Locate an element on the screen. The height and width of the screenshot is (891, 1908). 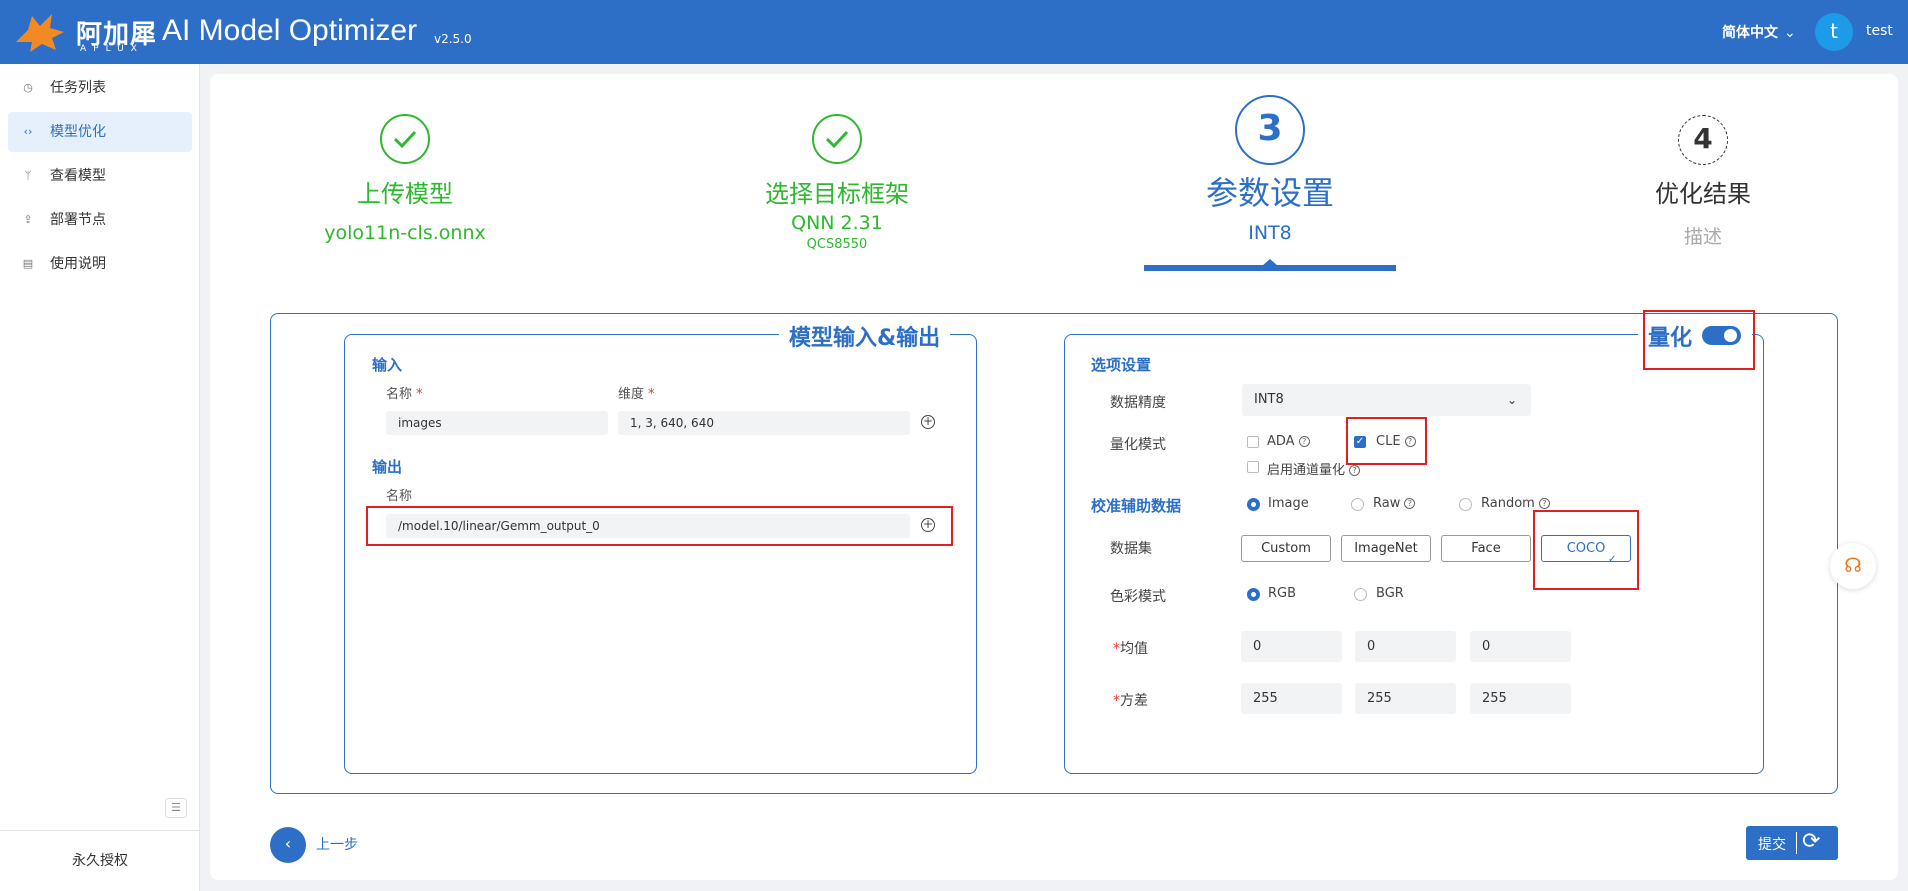
std-label: *方差 is located at coordinates (1130, 701).